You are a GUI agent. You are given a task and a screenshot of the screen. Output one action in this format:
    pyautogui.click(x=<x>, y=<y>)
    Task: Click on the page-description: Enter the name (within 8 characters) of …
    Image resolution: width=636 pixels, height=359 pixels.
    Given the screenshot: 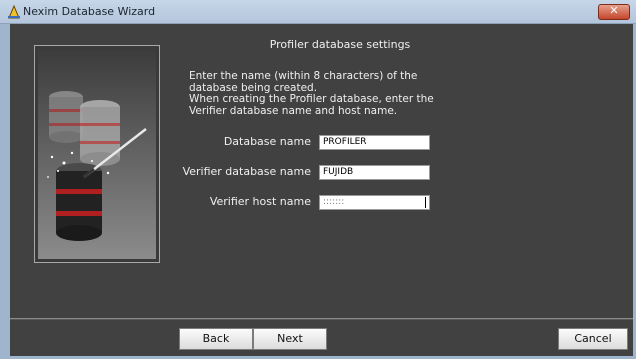 What is the action you would take?
    pyautogui.click(x=311, y=93)
    